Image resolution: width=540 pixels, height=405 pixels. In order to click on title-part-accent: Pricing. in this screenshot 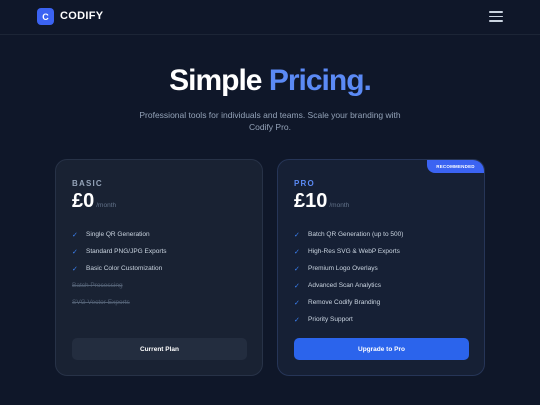, I will do `click(320, 80)`.